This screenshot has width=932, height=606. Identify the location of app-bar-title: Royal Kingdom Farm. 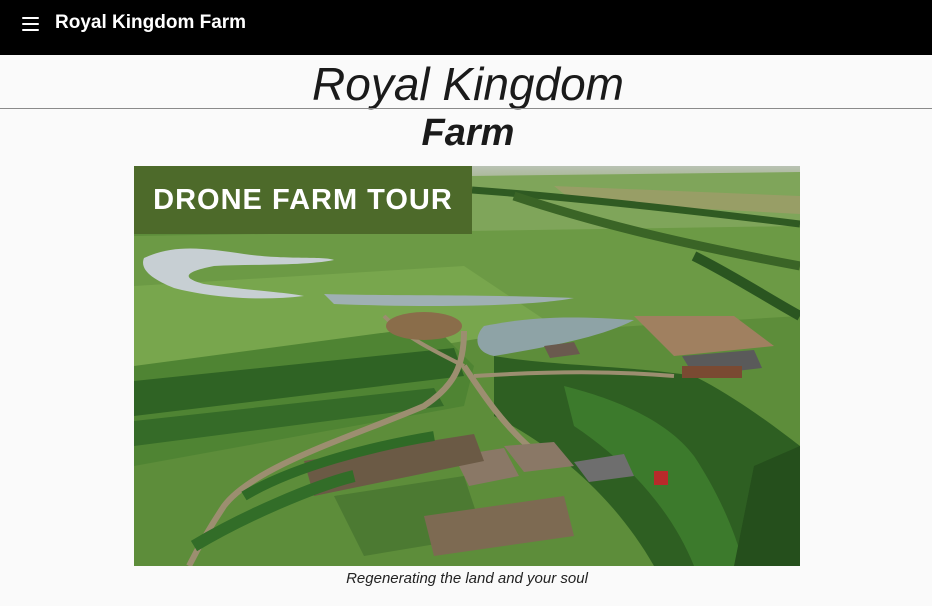
(150, 23).